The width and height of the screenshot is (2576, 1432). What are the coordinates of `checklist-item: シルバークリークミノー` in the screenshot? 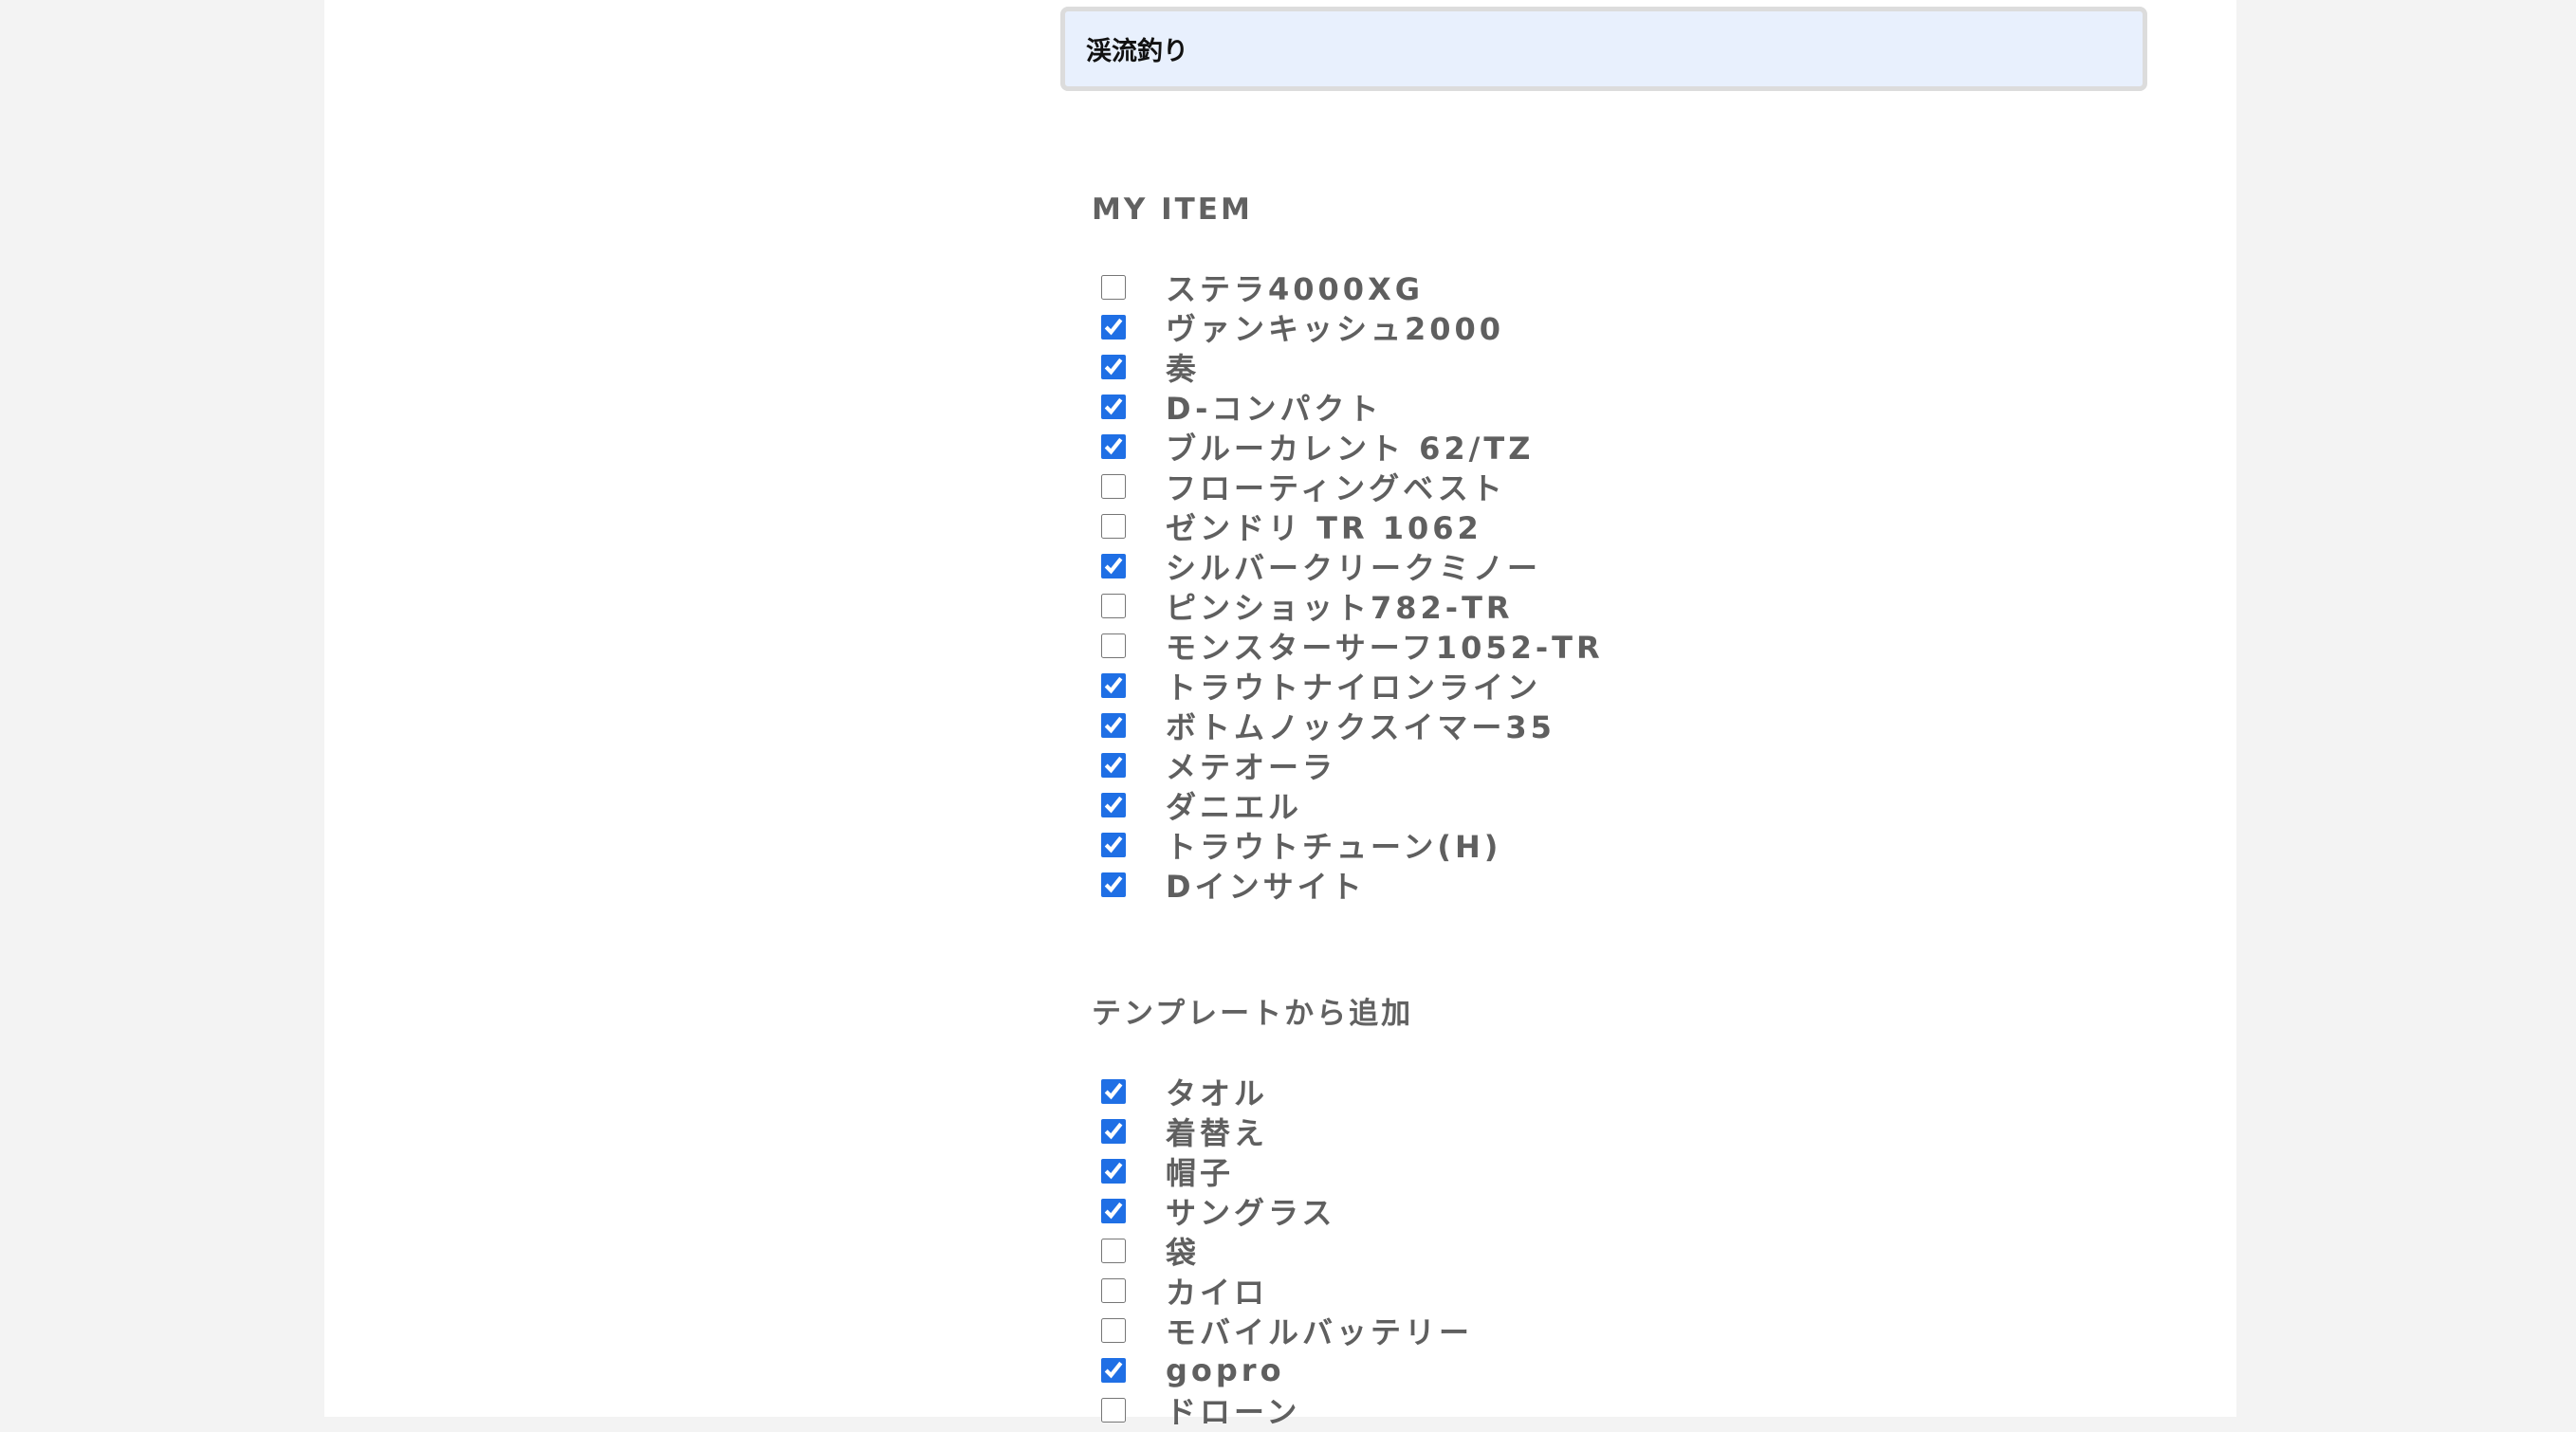 It's located at (1348, 566).